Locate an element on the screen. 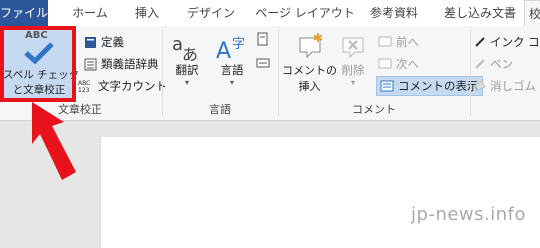 The width and height of the screenshot is (540, 248). tab-mailings: 差し込み文書 is located at coordinates (480, 13).